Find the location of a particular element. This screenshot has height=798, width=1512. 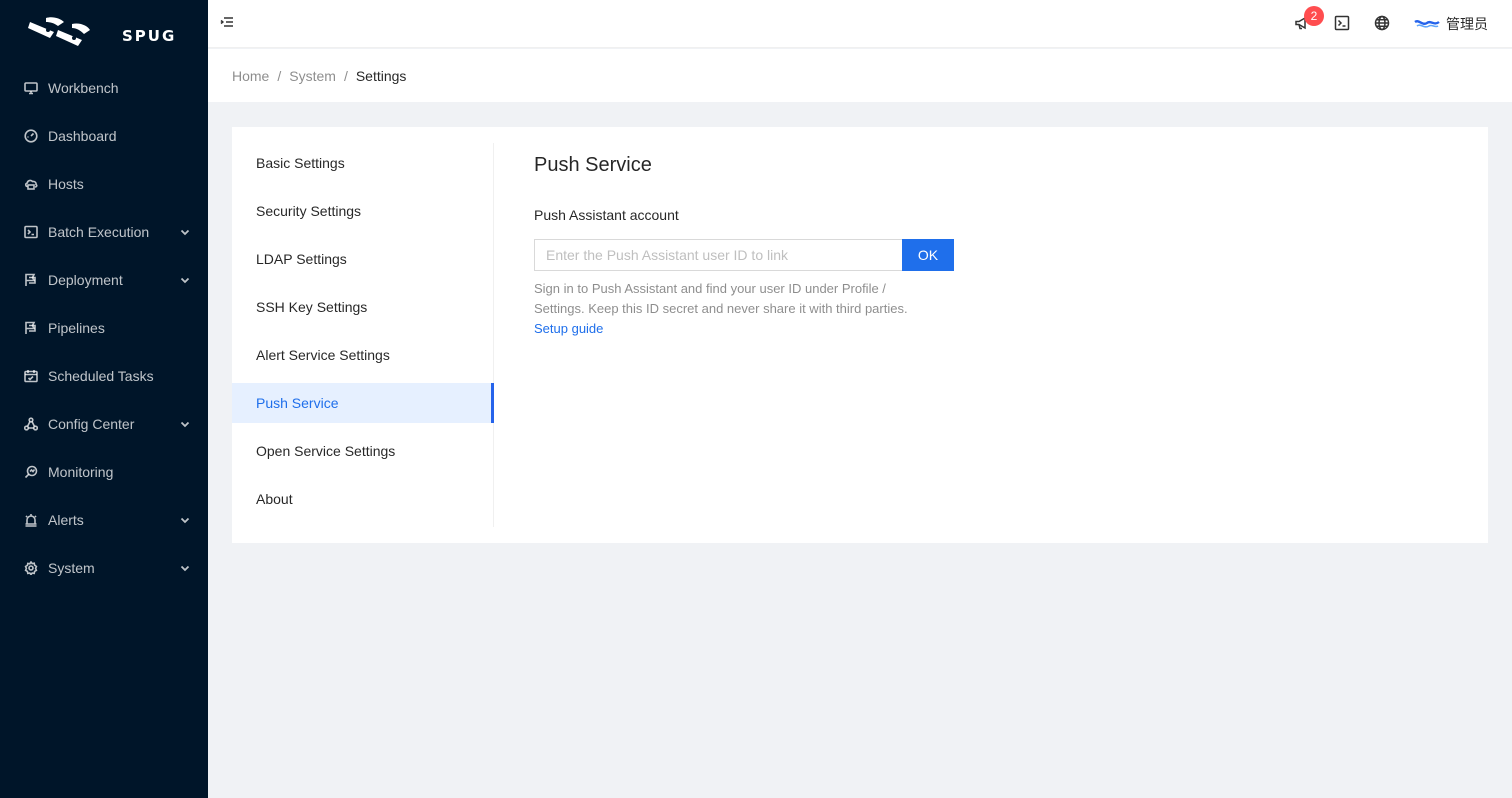

code-icon is located at coordinates (31, 232).